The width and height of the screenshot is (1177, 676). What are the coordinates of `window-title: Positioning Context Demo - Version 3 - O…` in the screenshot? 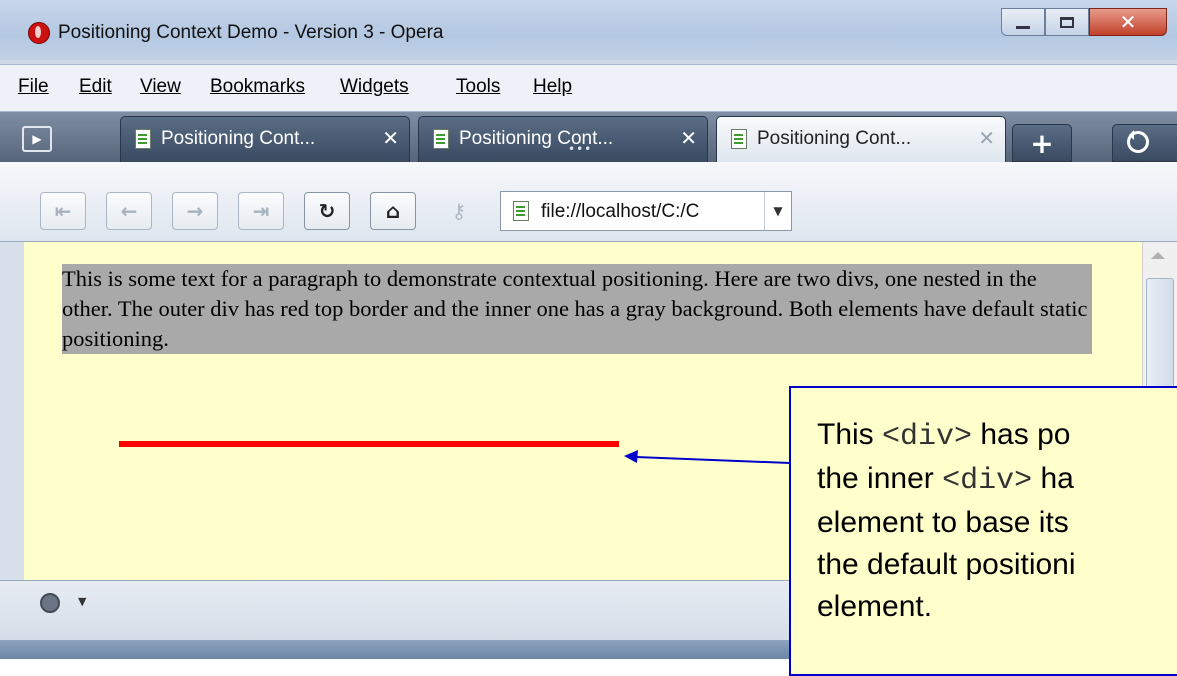 It's located at (251, 32).